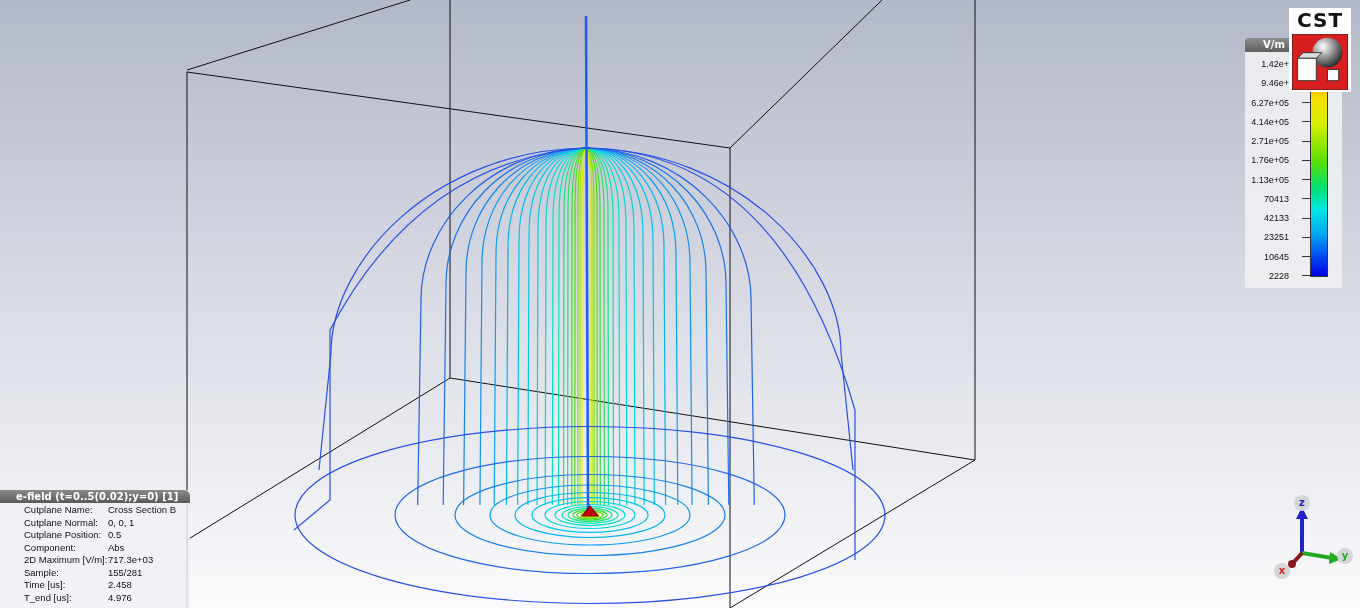 Image resolution: width=1360 pixels, height=608 pixels. Describe the element at coordinates (48, 597) in the screenshot. I see `info-label: T_end [us]:` at that location.